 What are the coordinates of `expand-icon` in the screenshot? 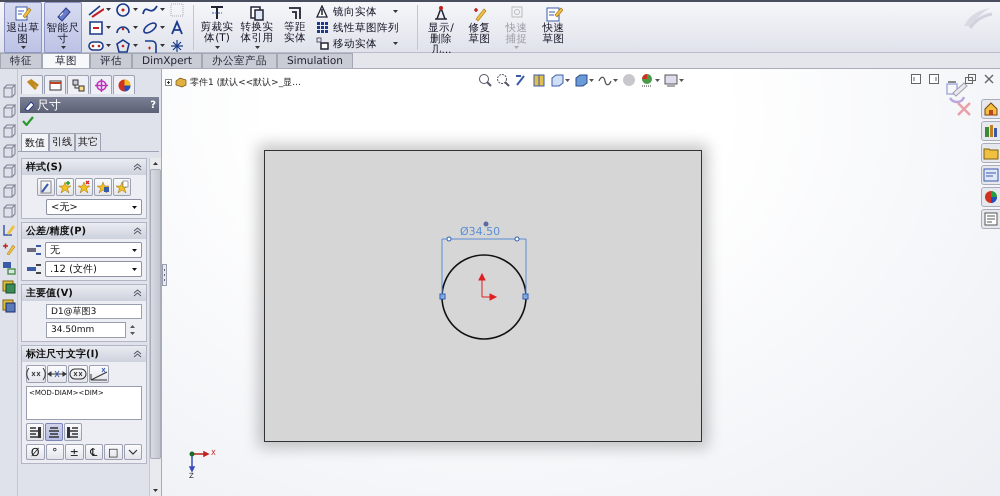 It's located at (168, 82).